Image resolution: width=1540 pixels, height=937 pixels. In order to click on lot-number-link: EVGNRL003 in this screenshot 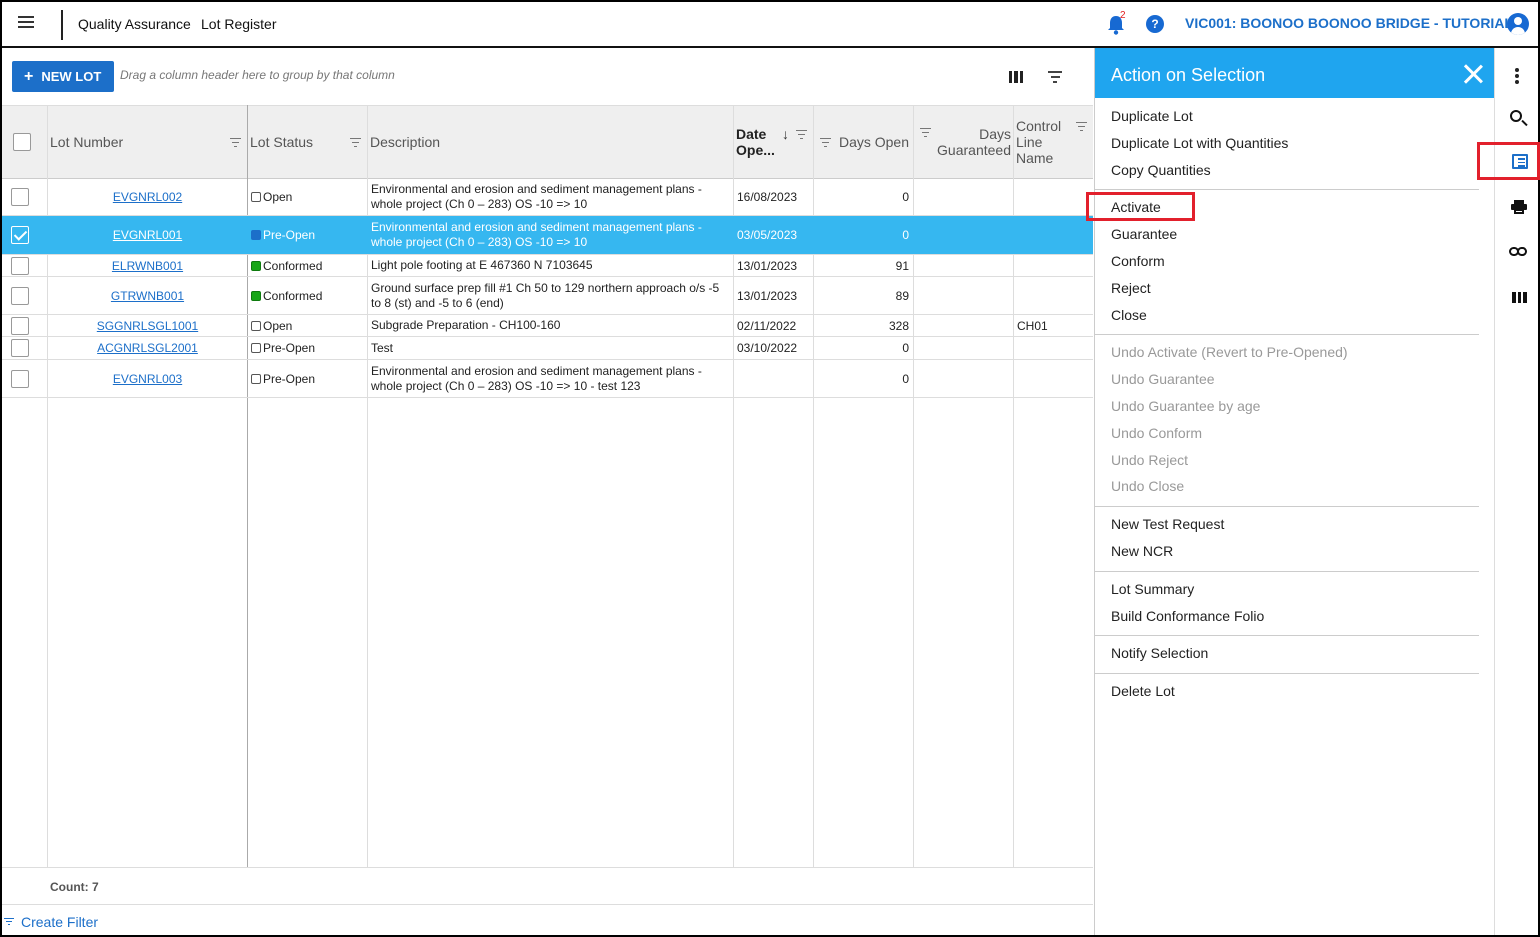, I will do `click(147, 379)`.